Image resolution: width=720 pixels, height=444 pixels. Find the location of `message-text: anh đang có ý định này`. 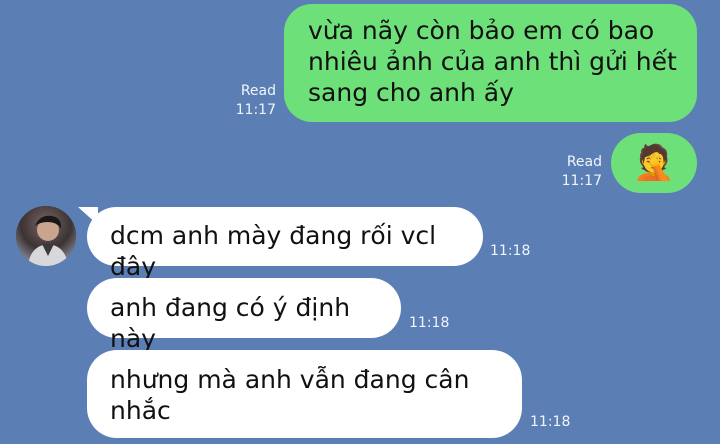

message-text: anh đang có ý định này is located at coordinates (230, 323).